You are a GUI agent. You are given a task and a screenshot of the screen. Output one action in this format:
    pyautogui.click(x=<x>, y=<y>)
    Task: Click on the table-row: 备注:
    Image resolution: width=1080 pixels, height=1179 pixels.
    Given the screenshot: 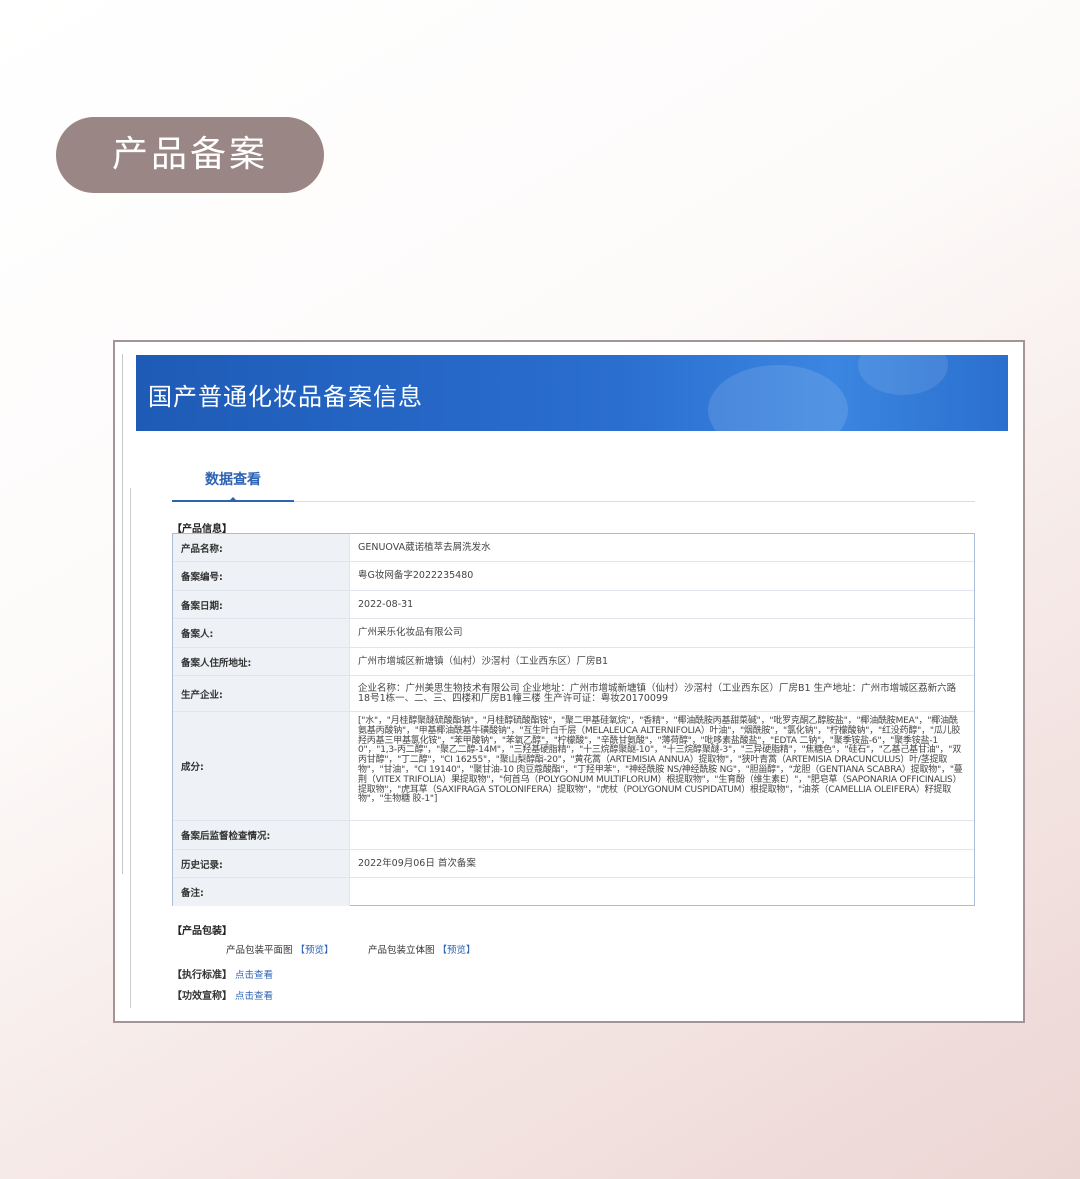 What is the action you would take?
    pyautogui.click(x=573, y=892)
    